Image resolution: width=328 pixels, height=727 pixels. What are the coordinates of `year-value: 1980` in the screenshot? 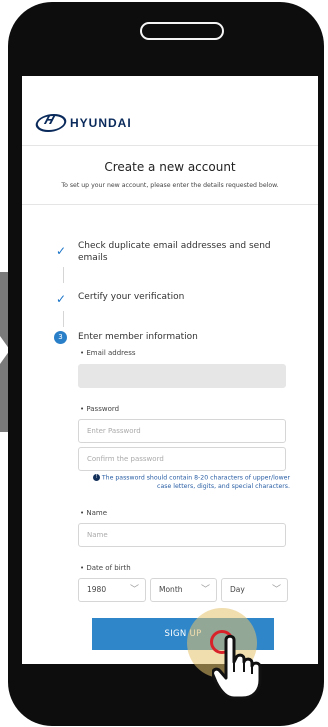 It's located at (97, 589).